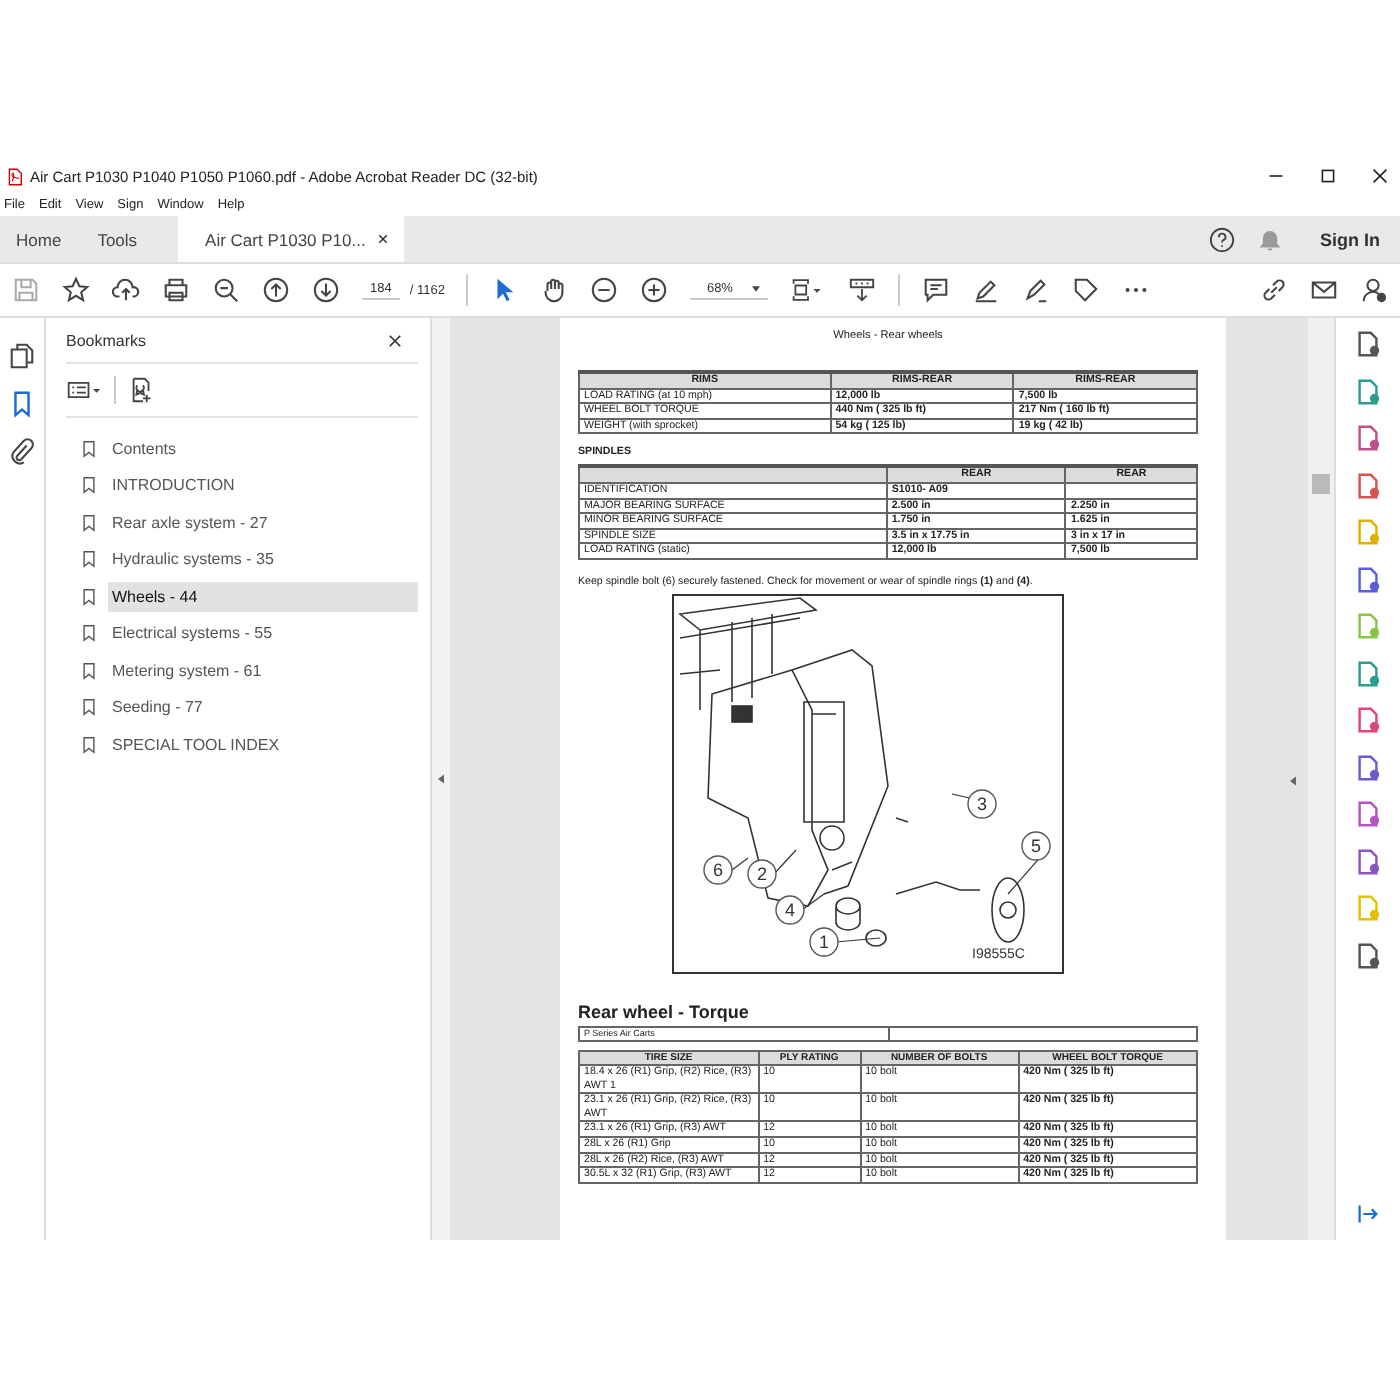 This screenshot has height=1400, width=1400. I want to click on callout: 3, so click(982, 804).